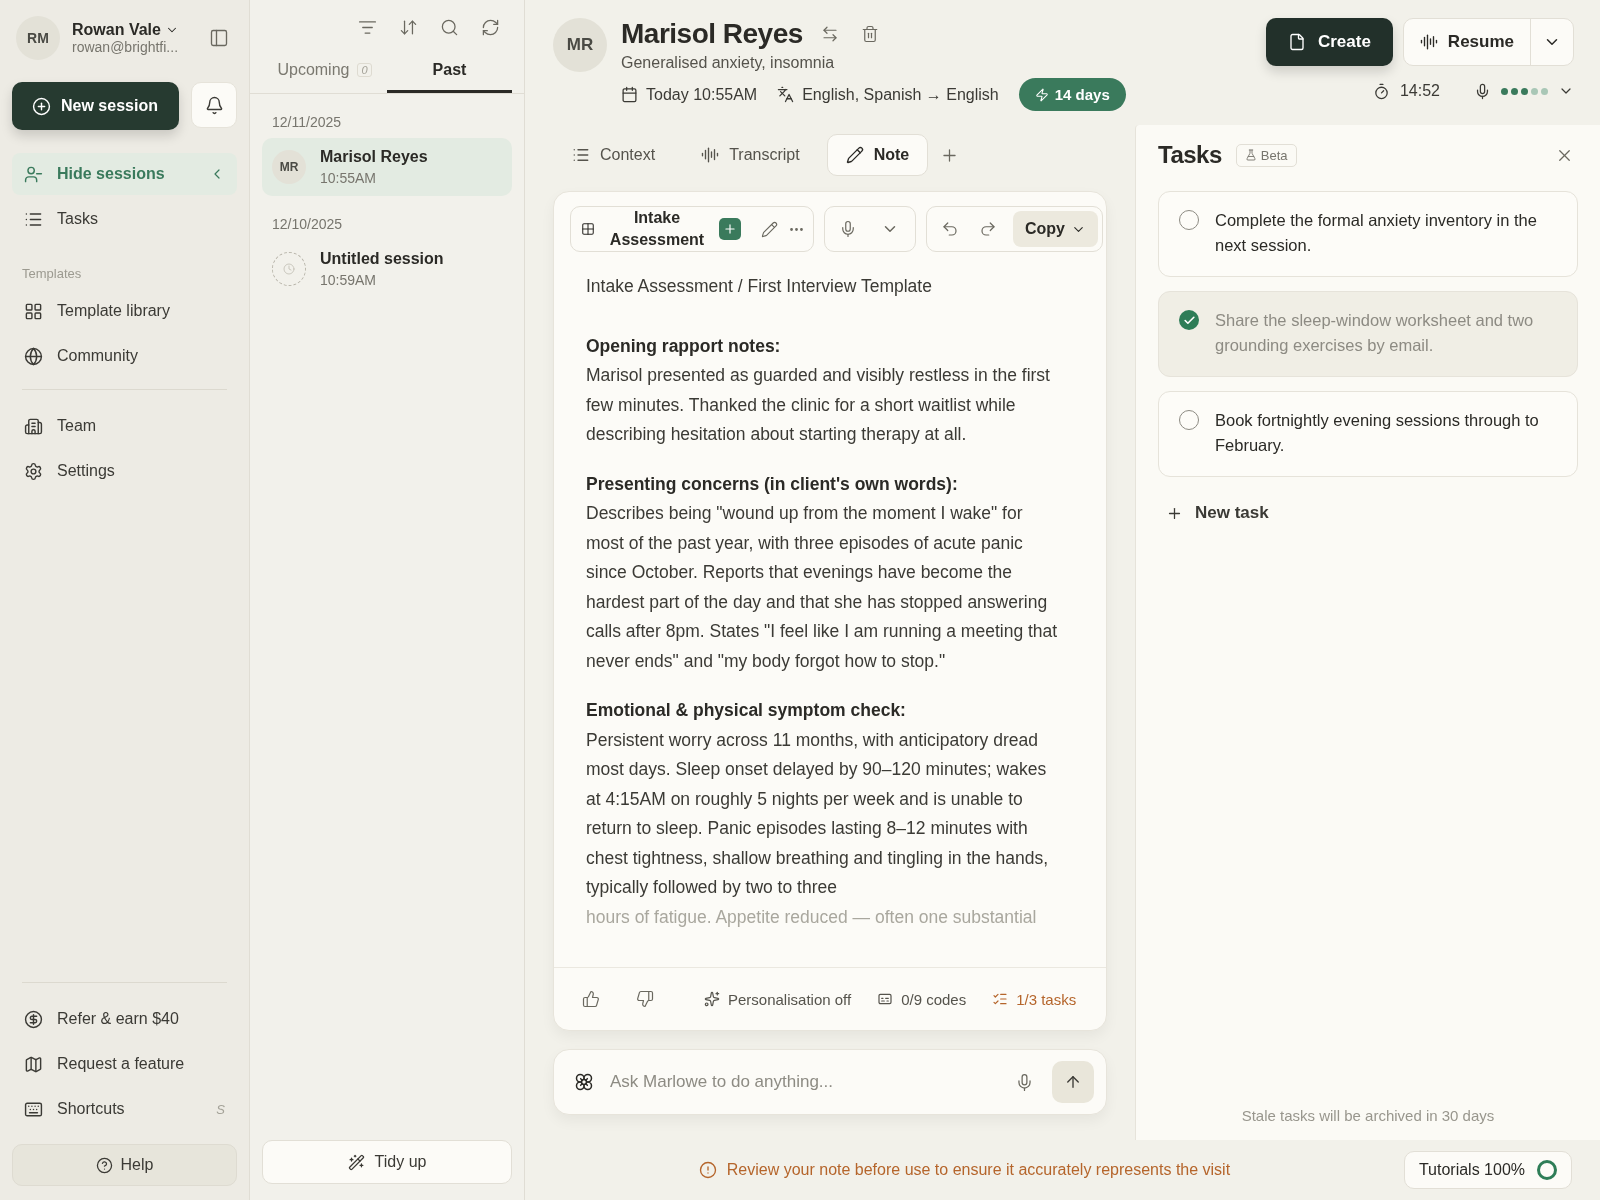  I want to click on lines-icon, so click(581, 155).